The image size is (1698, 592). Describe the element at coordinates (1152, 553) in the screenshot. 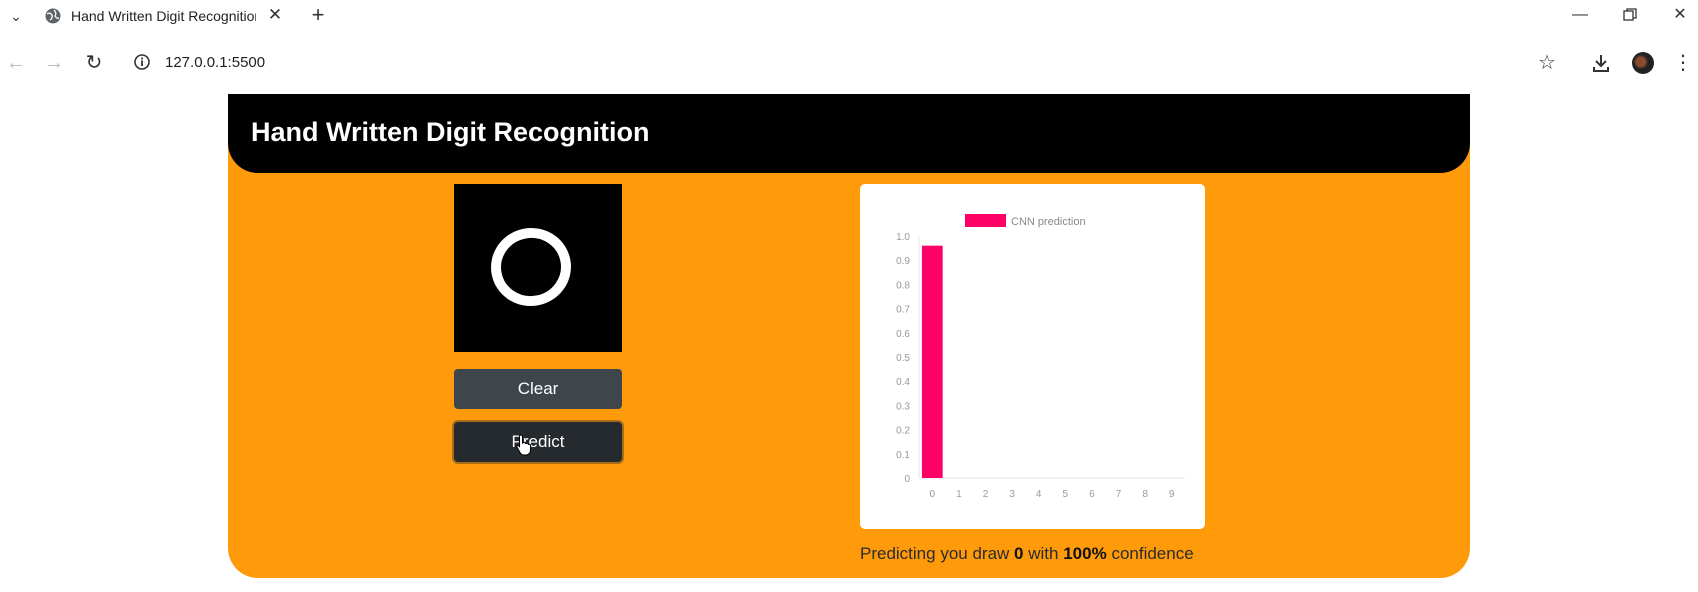

I see `result-suffix: confidence` at that location.